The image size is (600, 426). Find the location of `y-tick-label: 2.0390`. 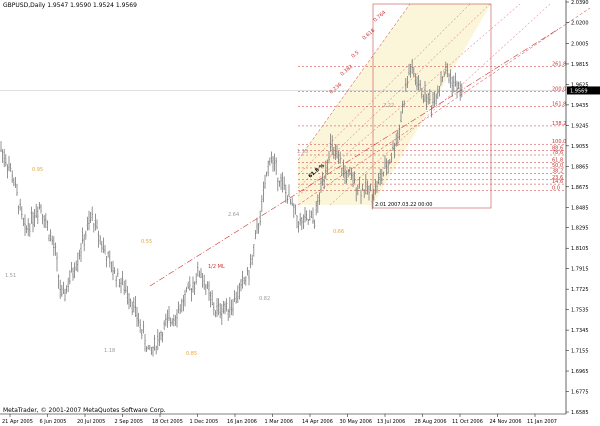

y-tick-label: 2.0390 is located at coordinates (580, 3).